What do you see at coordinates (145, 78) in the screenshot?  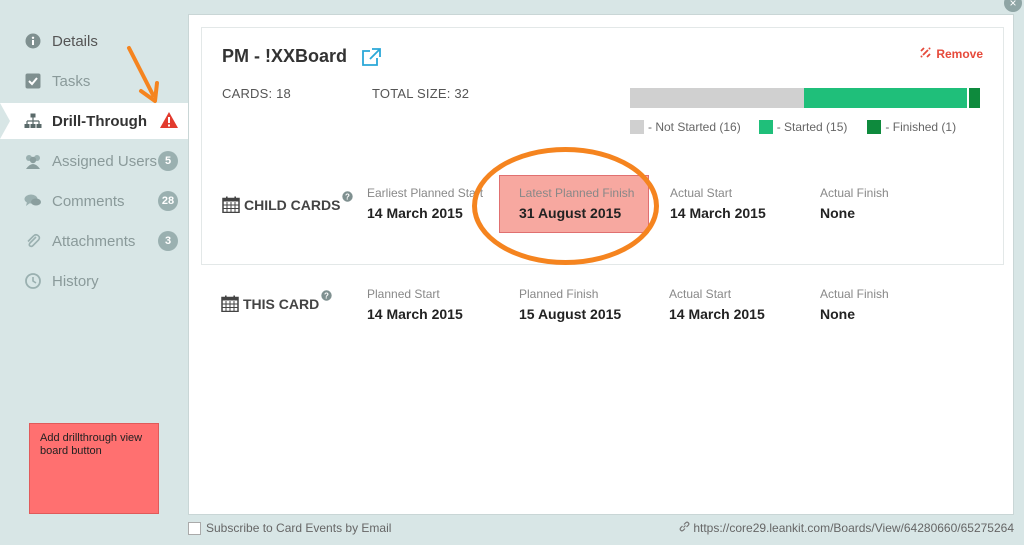 I see `annotation-arrow` at bounding box center [145, 78].